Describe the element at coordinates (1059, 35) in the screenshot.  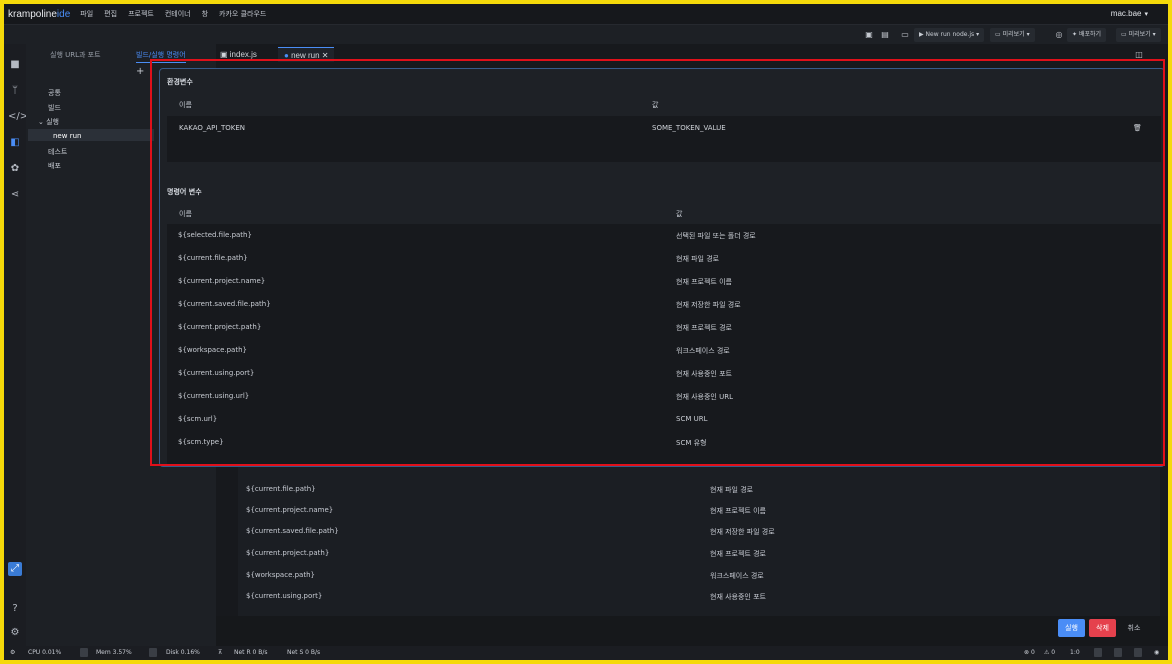
I see `globe-icon: ◎` at that location.